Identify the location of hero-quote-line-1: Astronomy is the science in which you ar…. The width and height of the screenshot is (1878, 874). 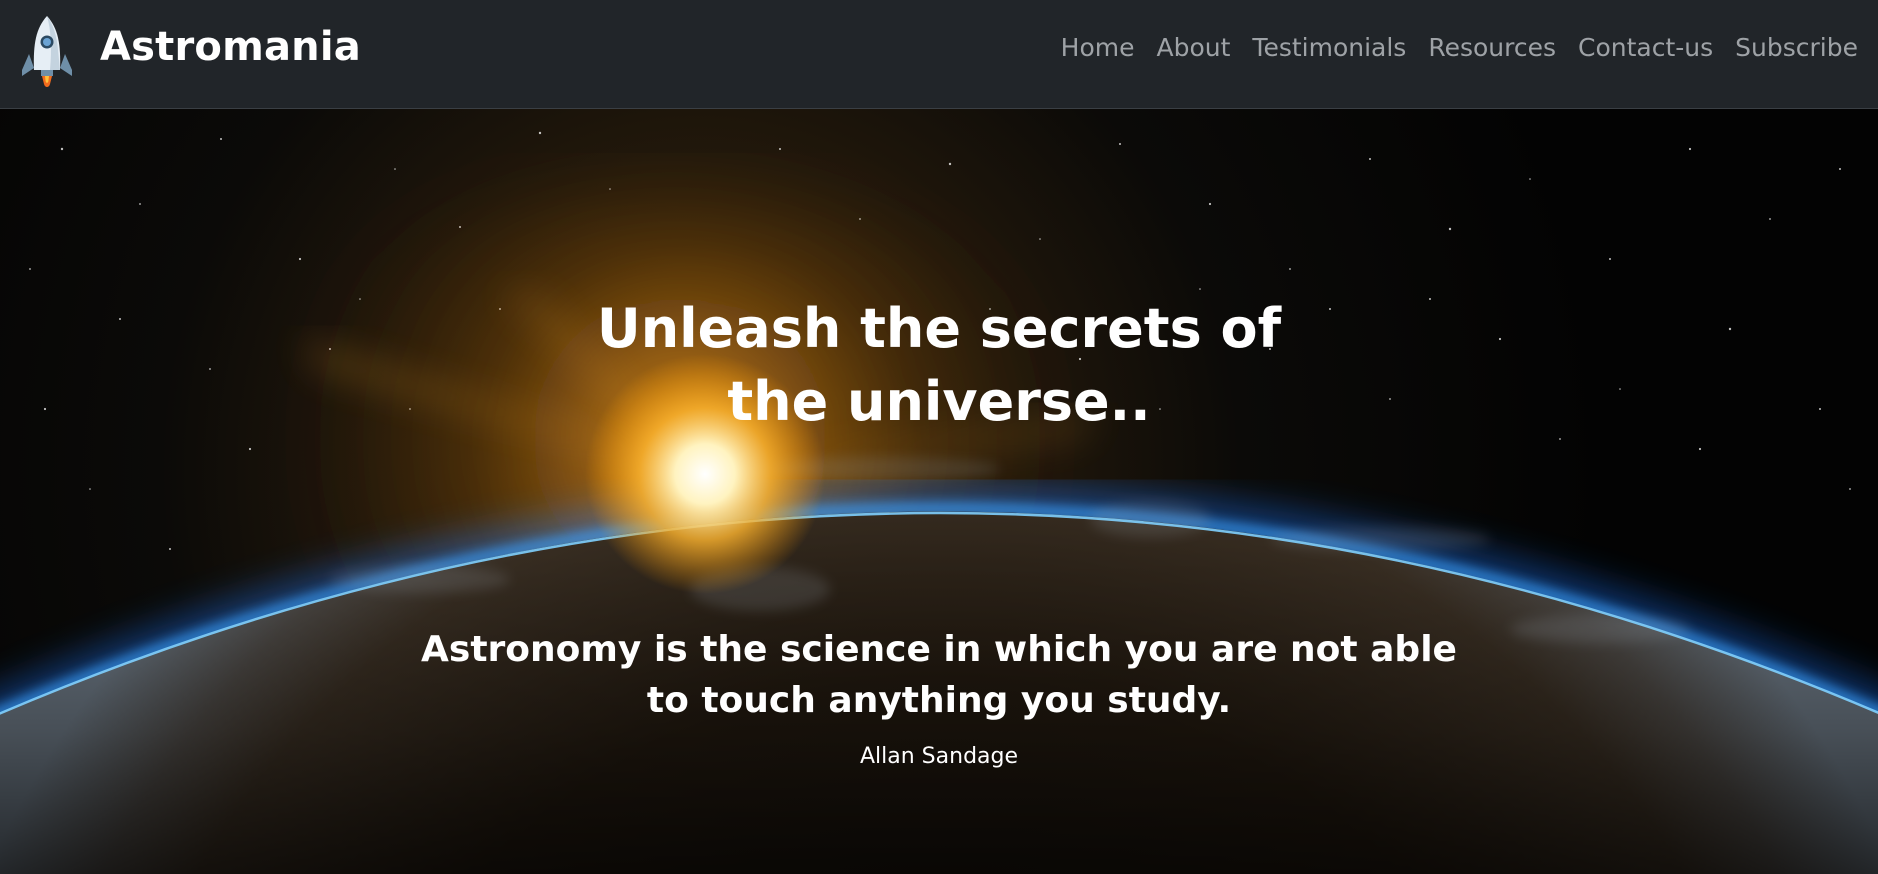
(939, 649).